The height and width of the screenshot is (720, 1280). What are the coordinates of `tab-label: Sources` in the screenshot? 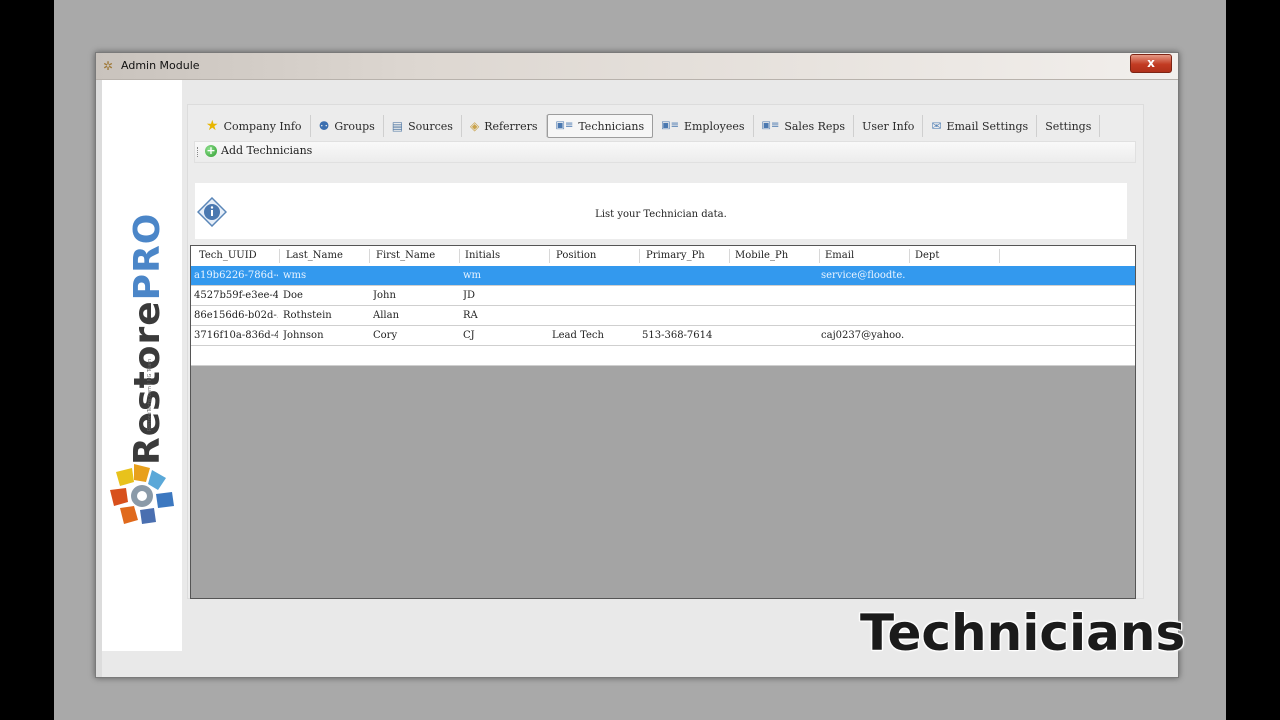 It's located at (430, 126).